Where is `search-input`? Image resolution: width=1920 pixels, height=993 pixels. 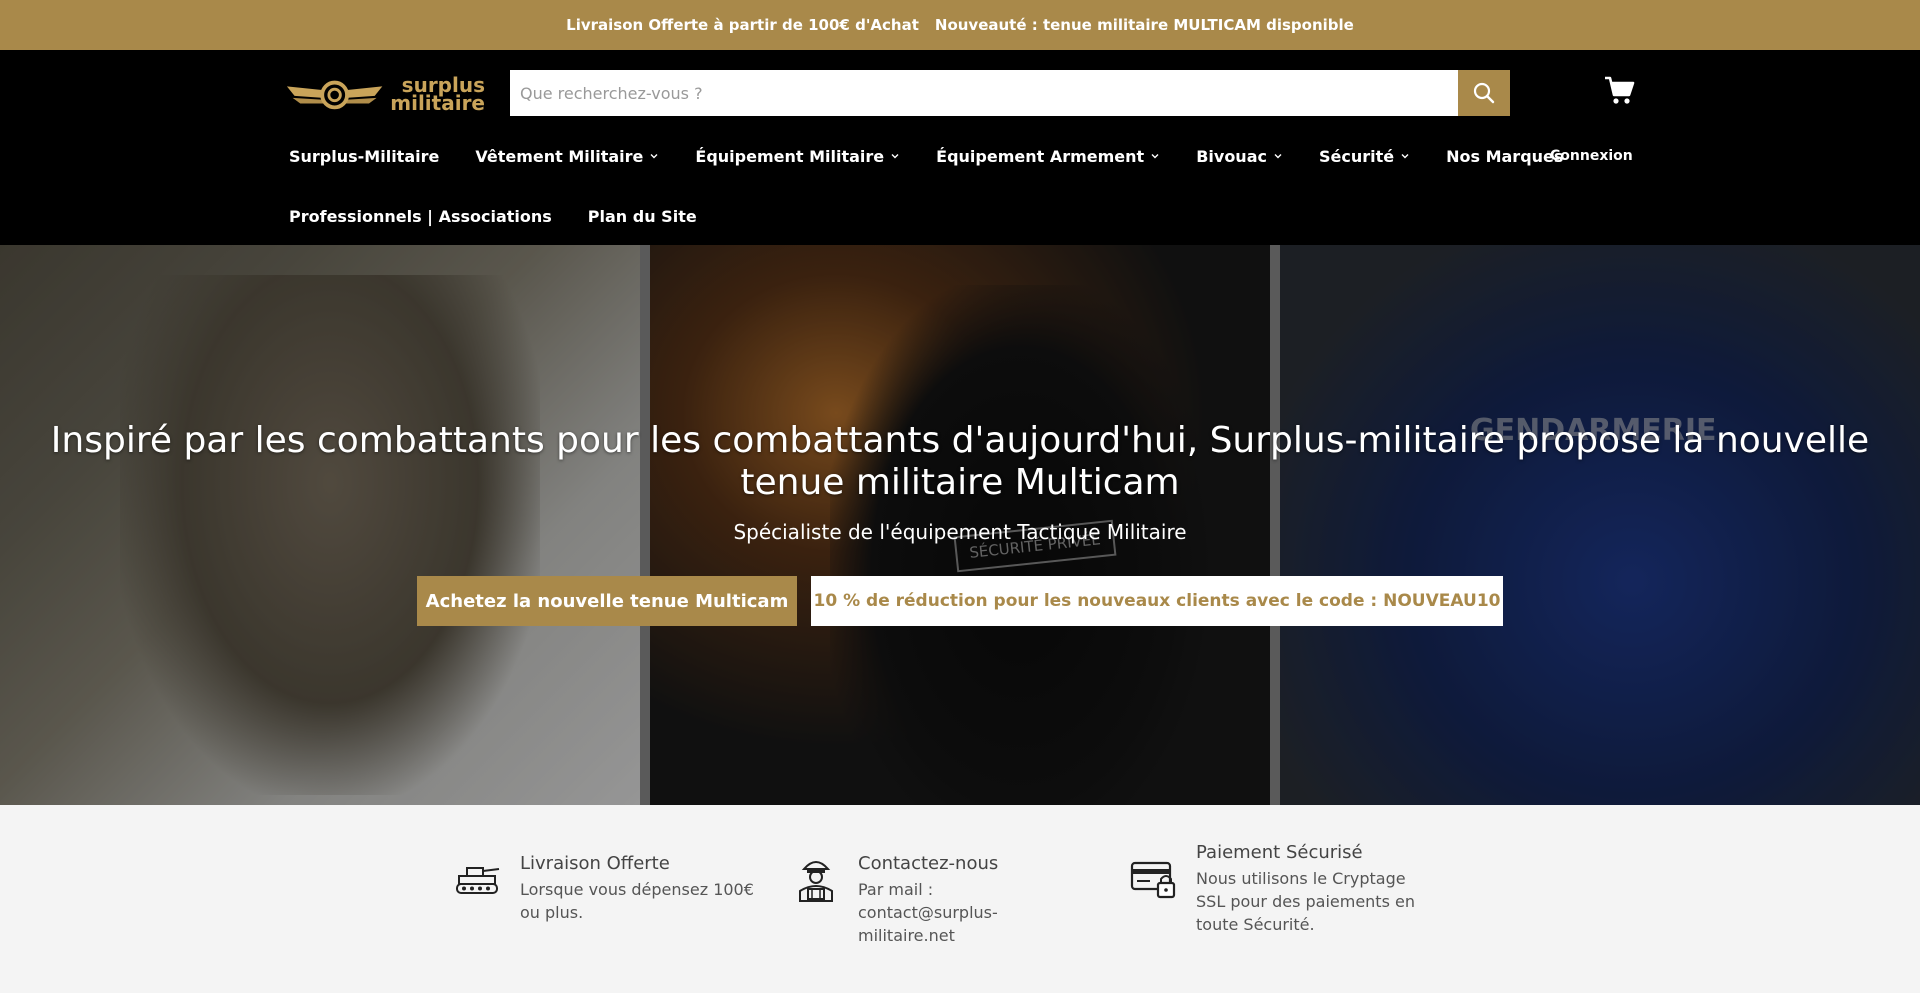
search-input is located at coordinates (984, 93).